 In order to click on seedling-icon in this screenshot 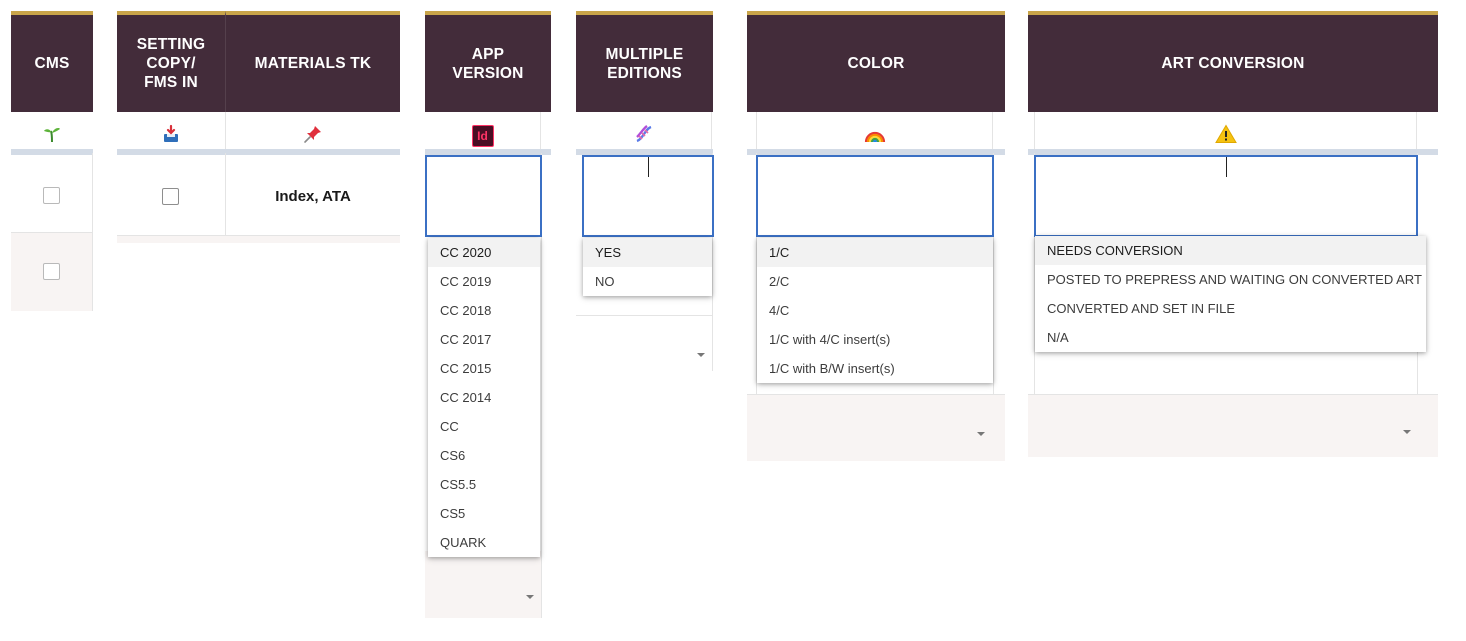, I will do `click(52, 136)`.